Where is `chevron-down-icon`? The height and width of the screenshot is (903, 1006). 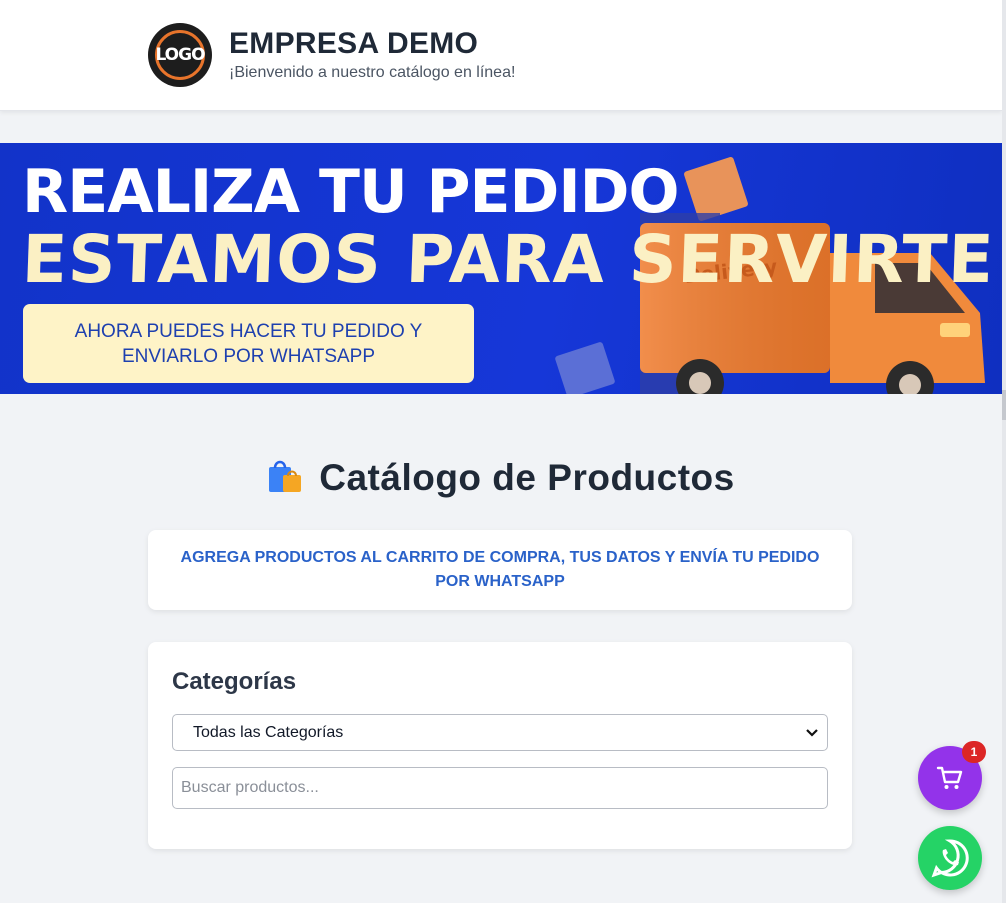 chevron-down-icon is located at coordinates (812, 733).